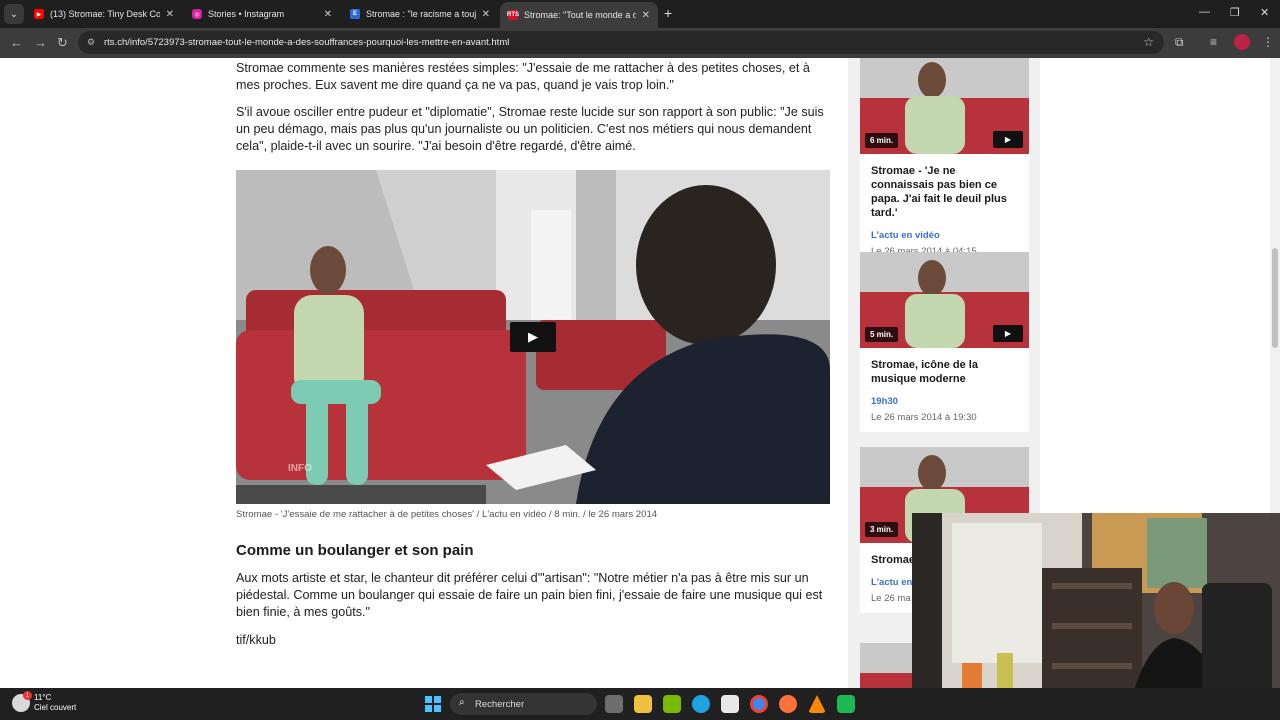 The image size is (1280, 720). Describe the element at coordinates (1242, 42) in the screenshot. I see `profile-avatar` at that location.